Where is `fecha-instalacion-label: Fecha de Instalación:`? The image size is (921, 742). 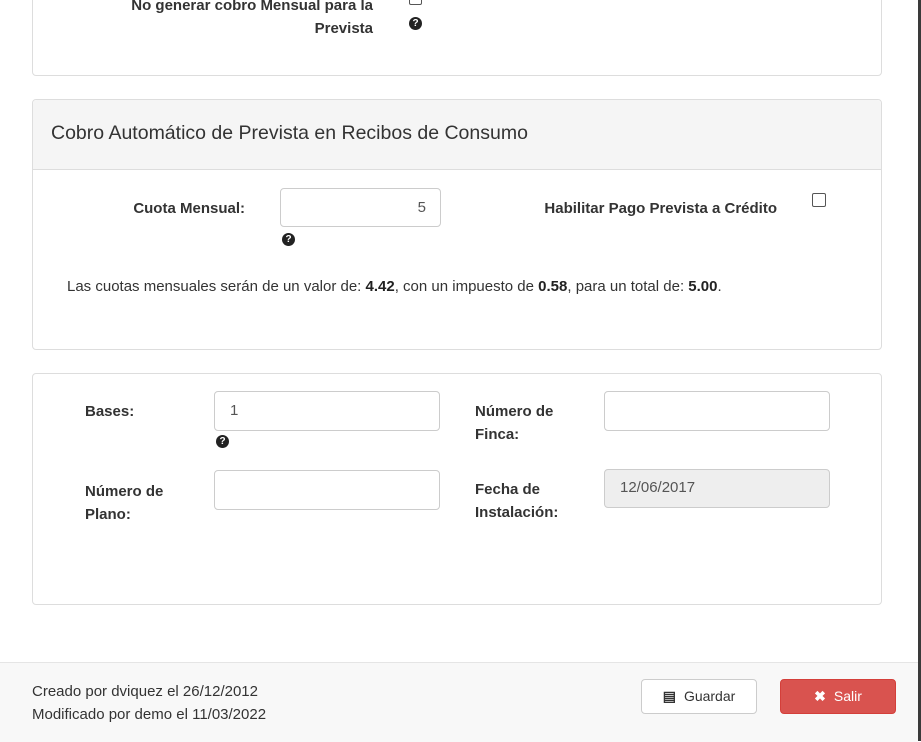 fecha-instalacion-label: Fecha de Instalación: is located at coordinates (517, 501).